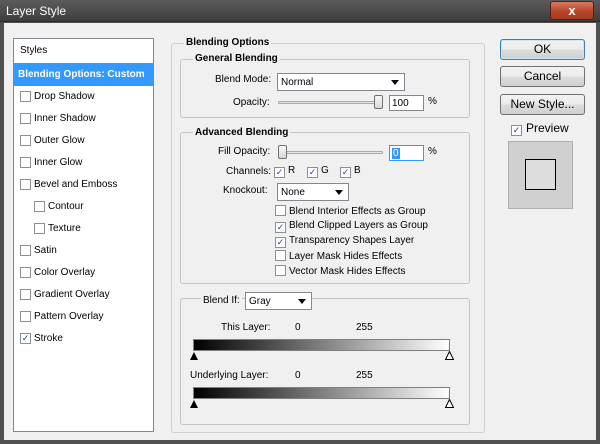 The image size is (600, 444). Describe the element at coordinates (194, 356) in the screenshot. I see `this-layer-black-slider` at that location.